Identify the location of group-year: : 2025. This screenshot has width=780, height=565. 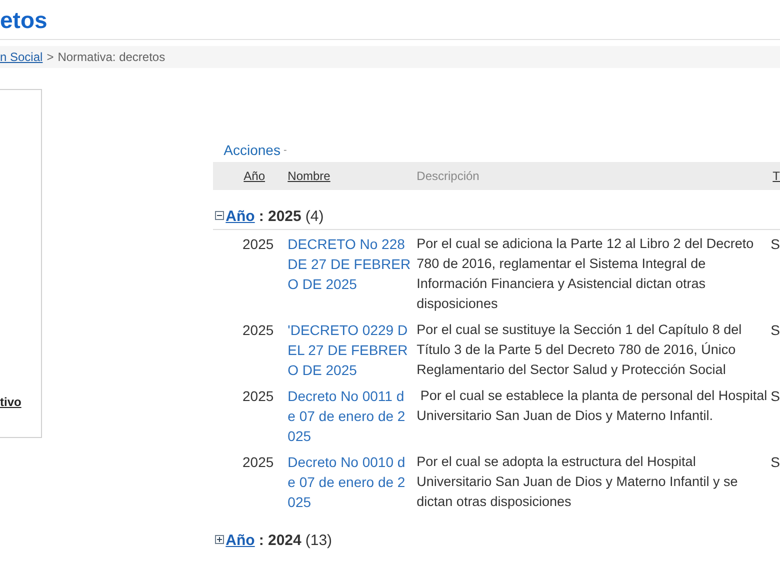
(280, 217).